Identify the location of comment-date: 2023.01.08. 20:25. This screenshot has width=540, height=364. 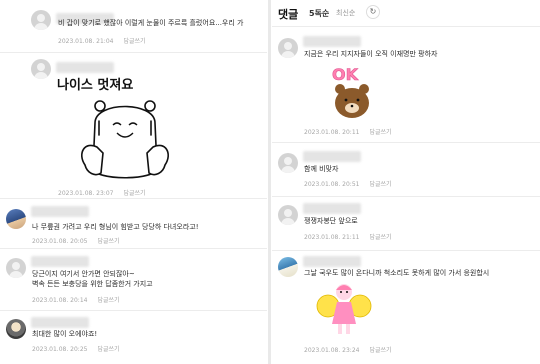
(60, 349).